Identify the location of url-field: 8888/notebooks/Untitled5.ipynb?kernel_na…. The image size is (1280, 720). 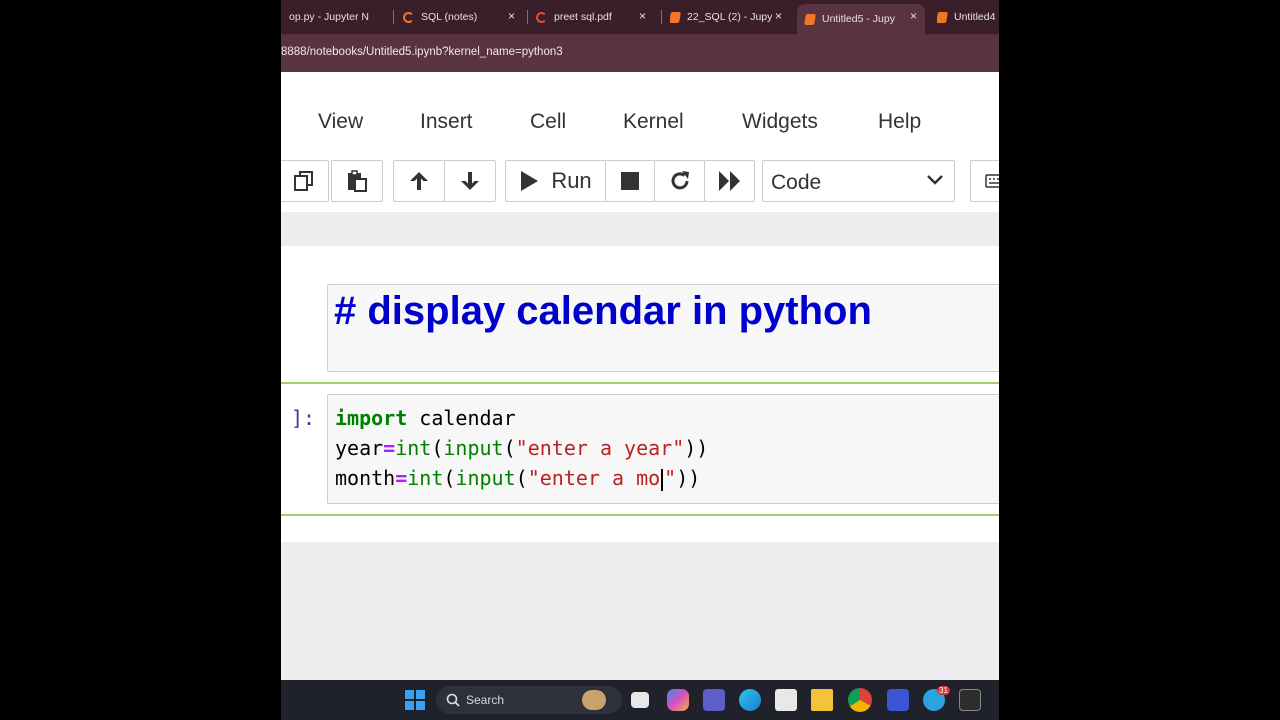
(422, 52).